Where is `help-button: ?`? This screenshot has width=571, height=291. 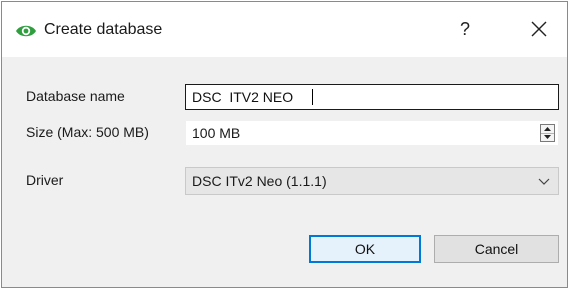
help-button: ? is located at coordinates (465, 29).